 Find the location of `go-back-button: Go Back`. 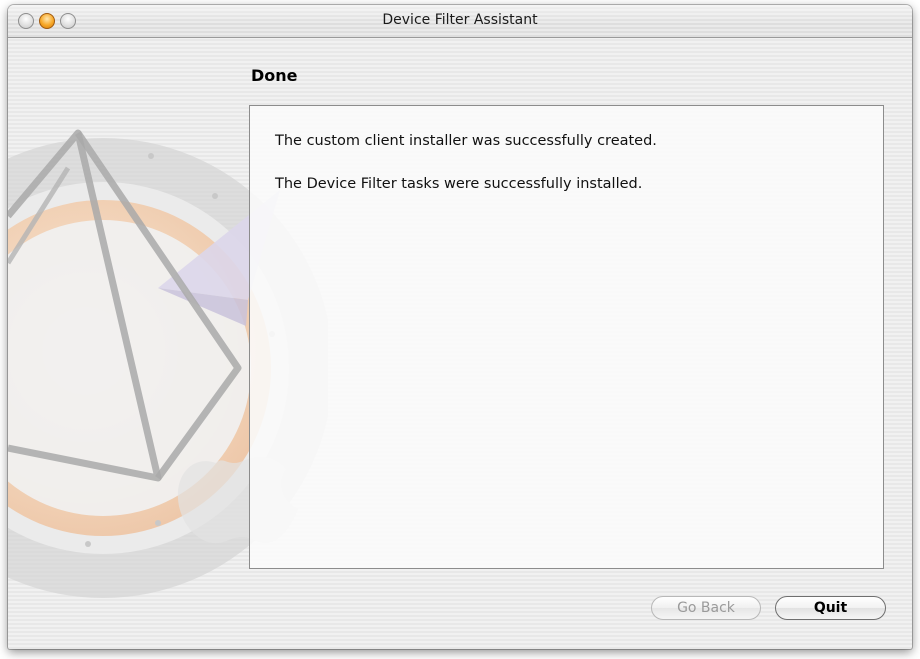

go-back-button: Go Back is located at coordinates (706, 608).